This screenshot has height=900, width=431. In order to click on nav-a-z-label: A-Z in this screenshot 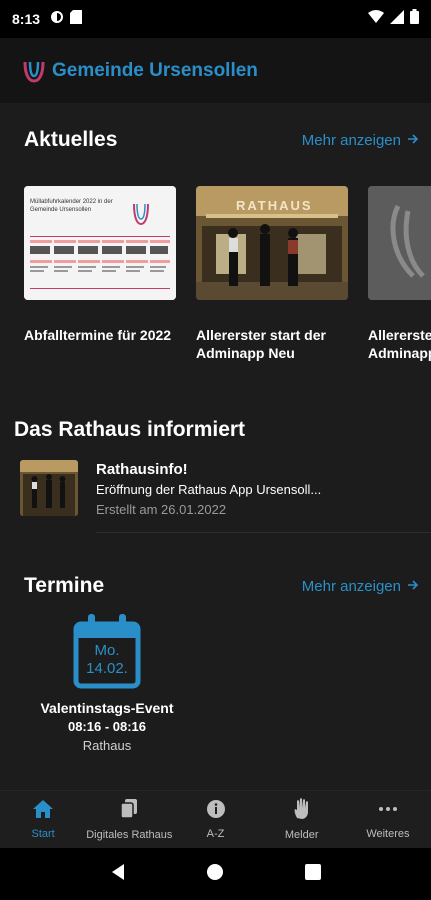, I will do `click(215, 834)`.